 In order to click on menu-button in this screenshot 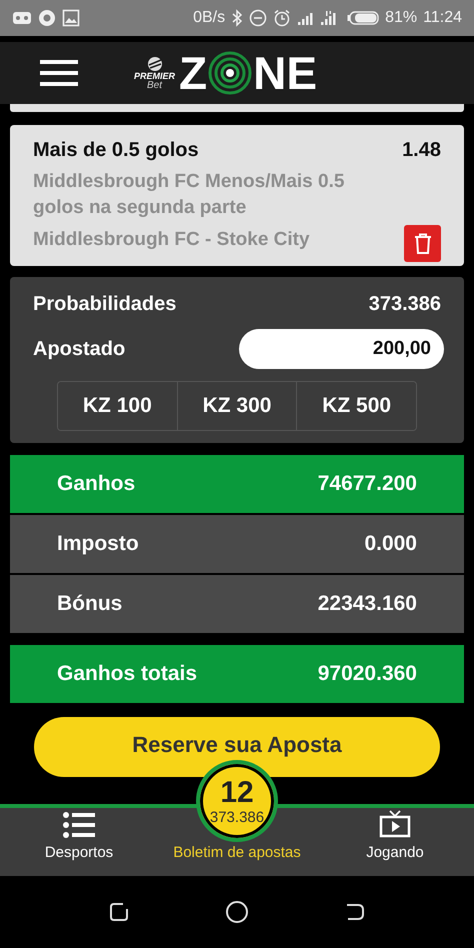, I will do `click(59, 73)`.